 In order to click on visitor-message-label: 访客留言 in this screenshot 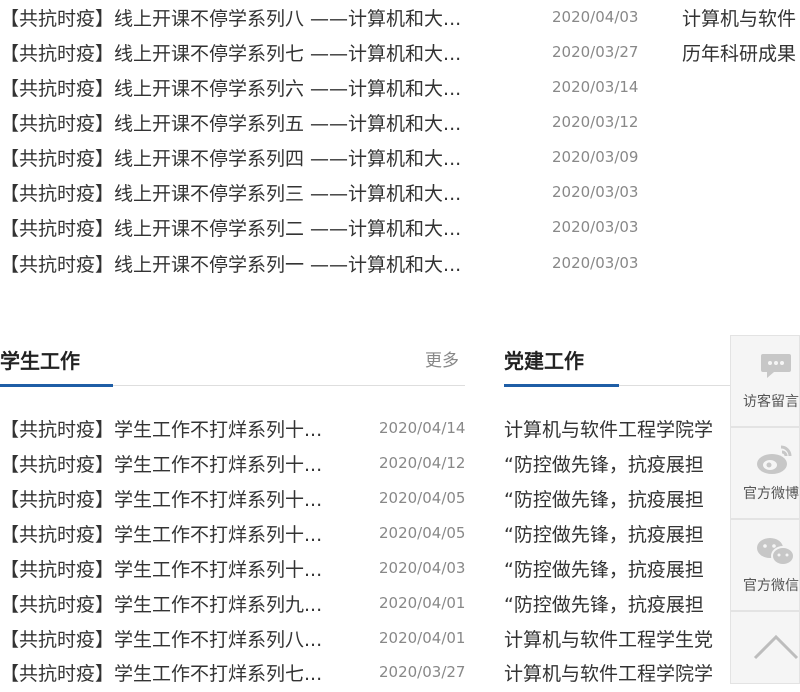, I will do `click(771, 402)`.